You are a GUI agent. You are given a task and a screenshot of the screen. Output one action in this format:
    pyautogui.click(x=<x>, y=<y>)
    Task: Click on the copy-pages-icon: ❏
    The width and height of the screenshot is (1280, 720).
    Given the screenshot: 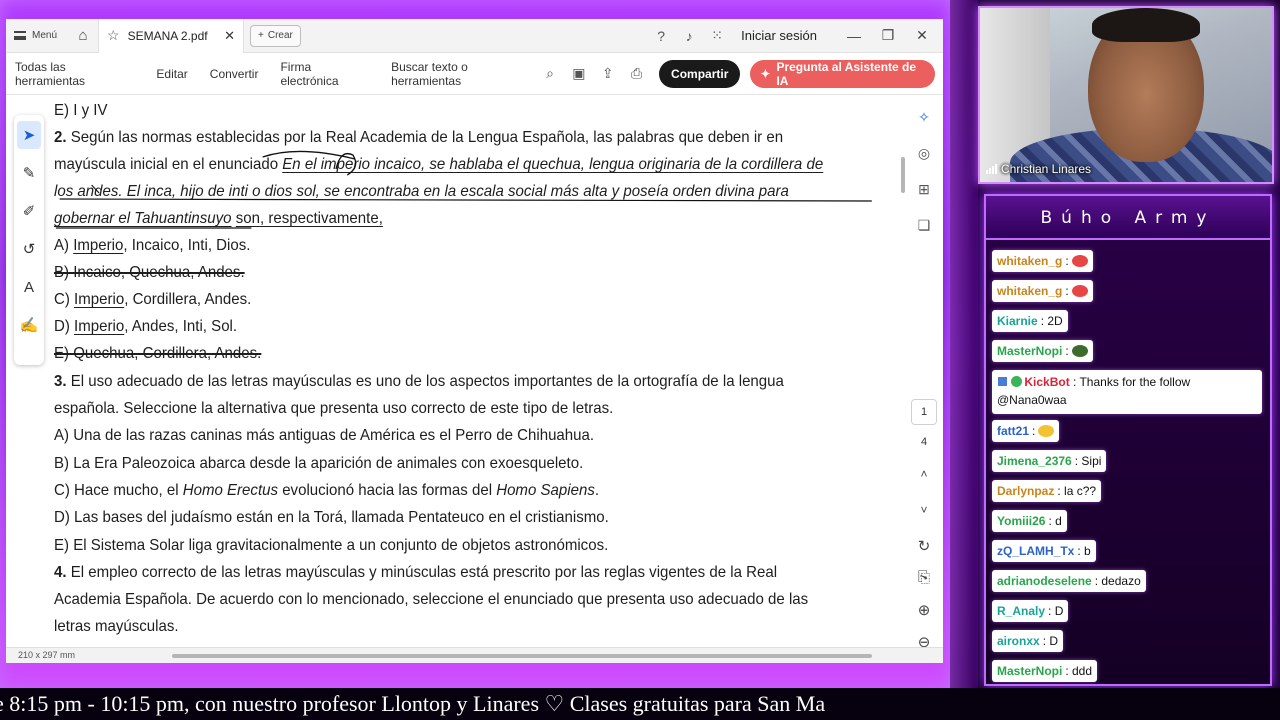 What is the action you would take?
    pyautogui.click(x=924, y=228)
    